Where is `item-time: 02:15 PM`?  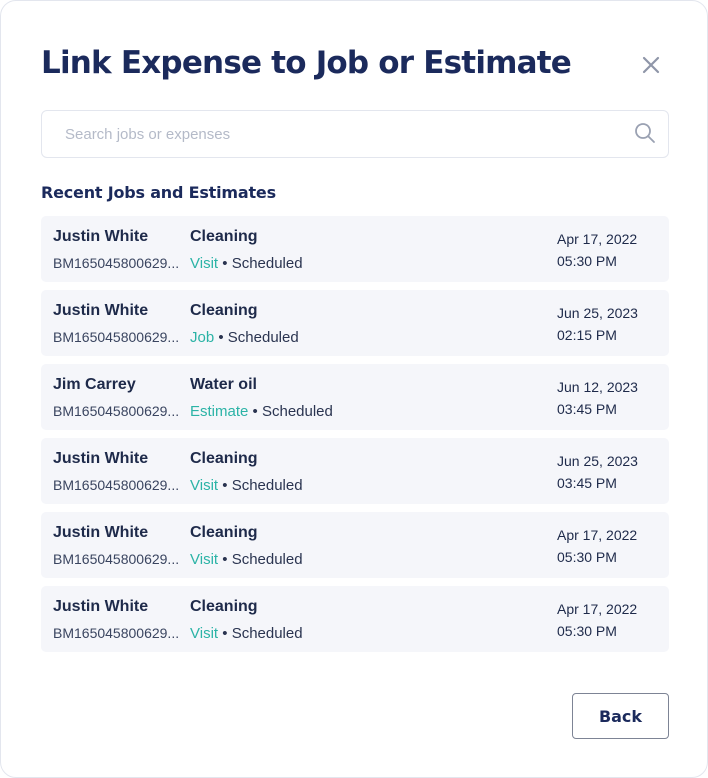
item-time: 02:15 PM is located at coordinates (587, 335).